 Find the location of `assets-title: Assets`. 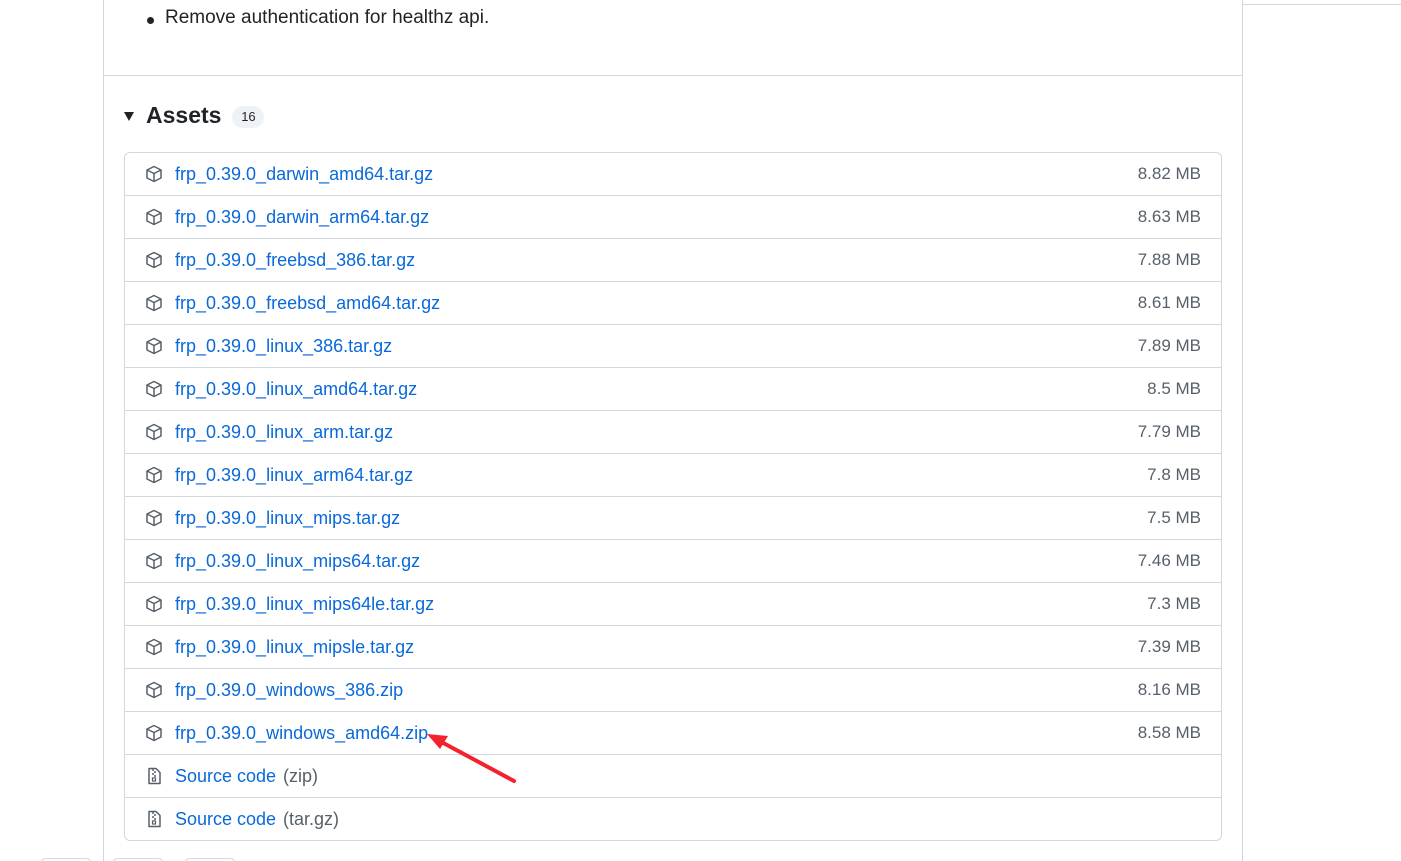

assets-title: Assets is located at coordinates (183, 115).